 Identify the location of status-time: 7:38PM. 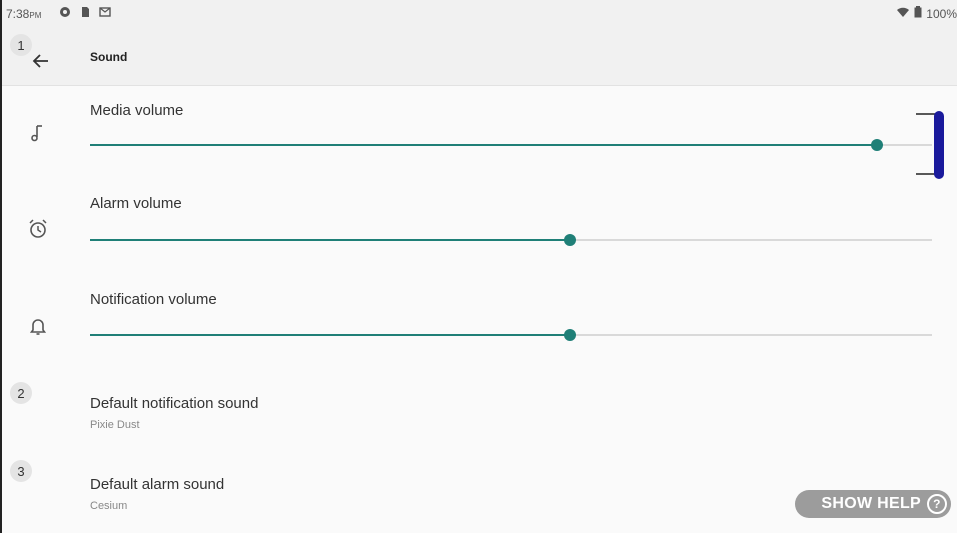
(23, 14).